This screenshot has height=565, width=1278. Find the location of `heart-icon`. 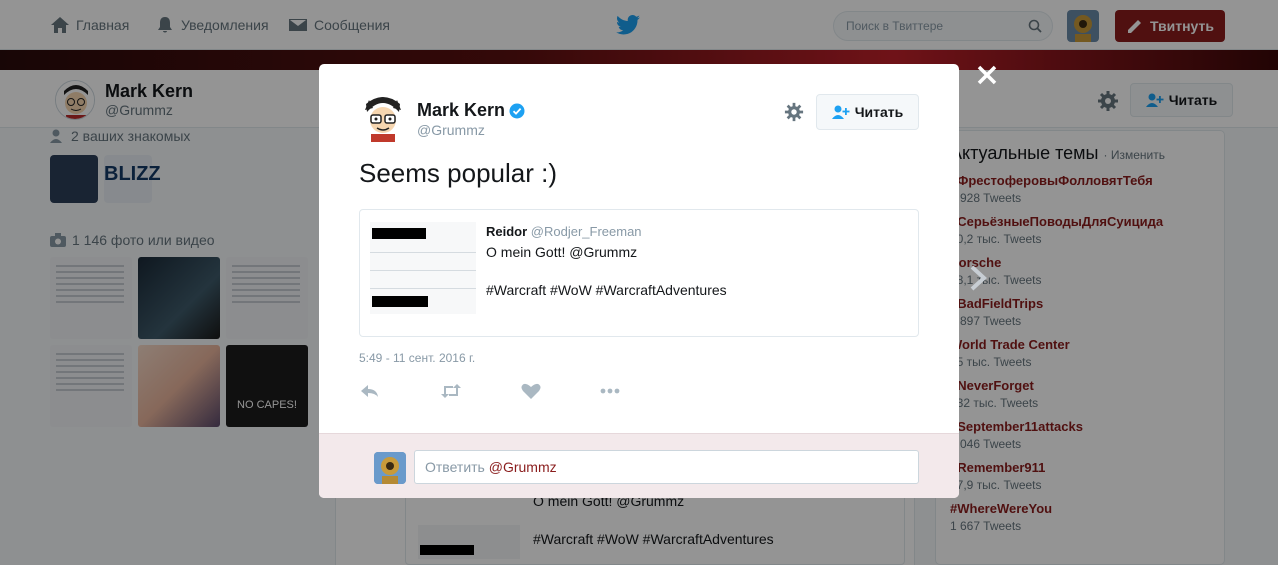

heart-icon is located at coordinates (531, 391).